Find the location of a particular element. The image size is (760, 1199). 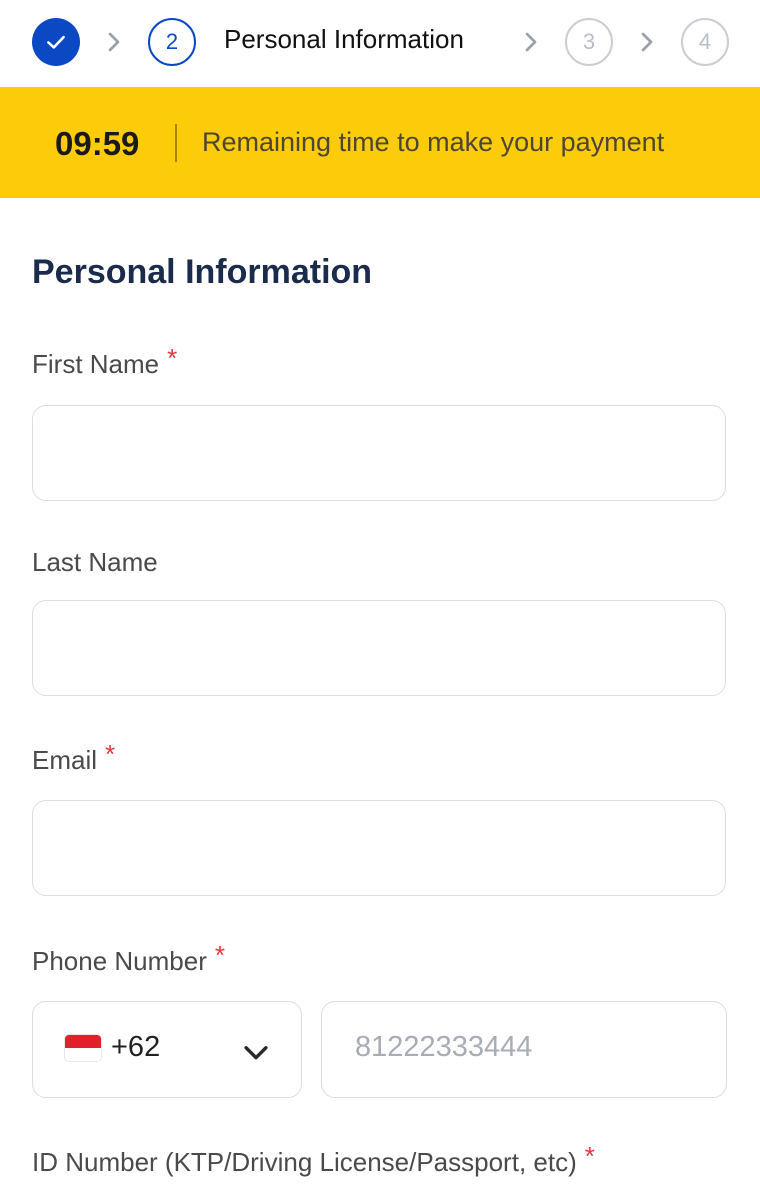

email-label: Email * is located at coordinates (74, 757).